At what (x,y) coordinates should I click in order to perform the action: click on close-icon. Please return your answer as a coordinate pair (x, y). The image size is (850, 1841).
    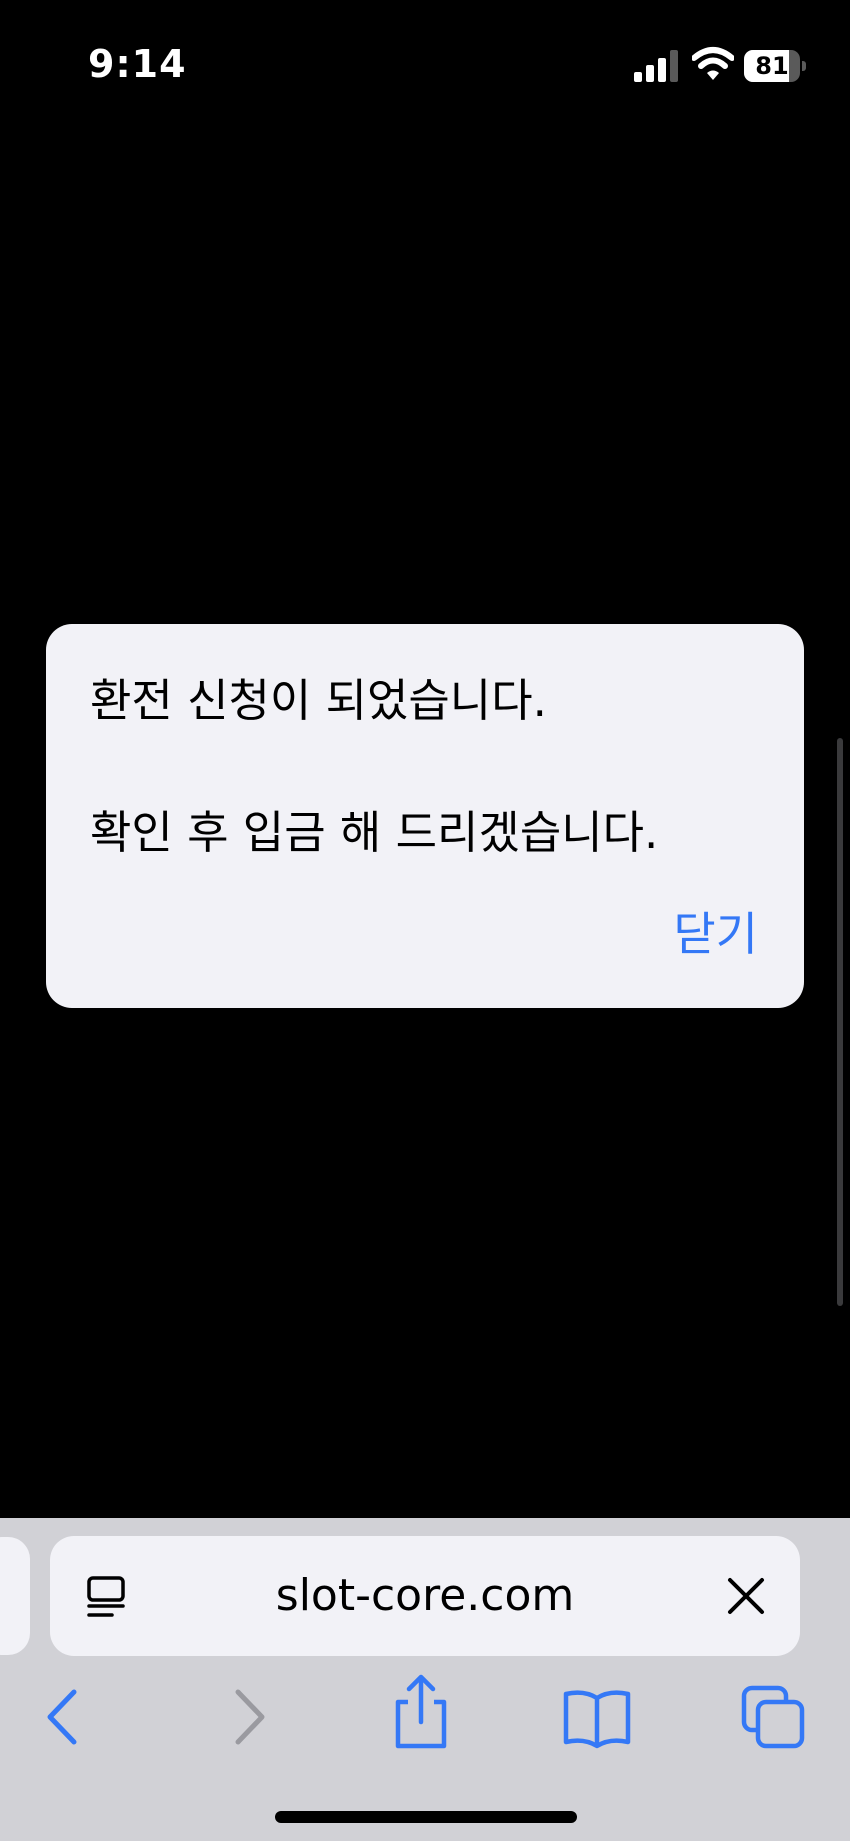
    Looking at the image, I should click on (746, 1596).